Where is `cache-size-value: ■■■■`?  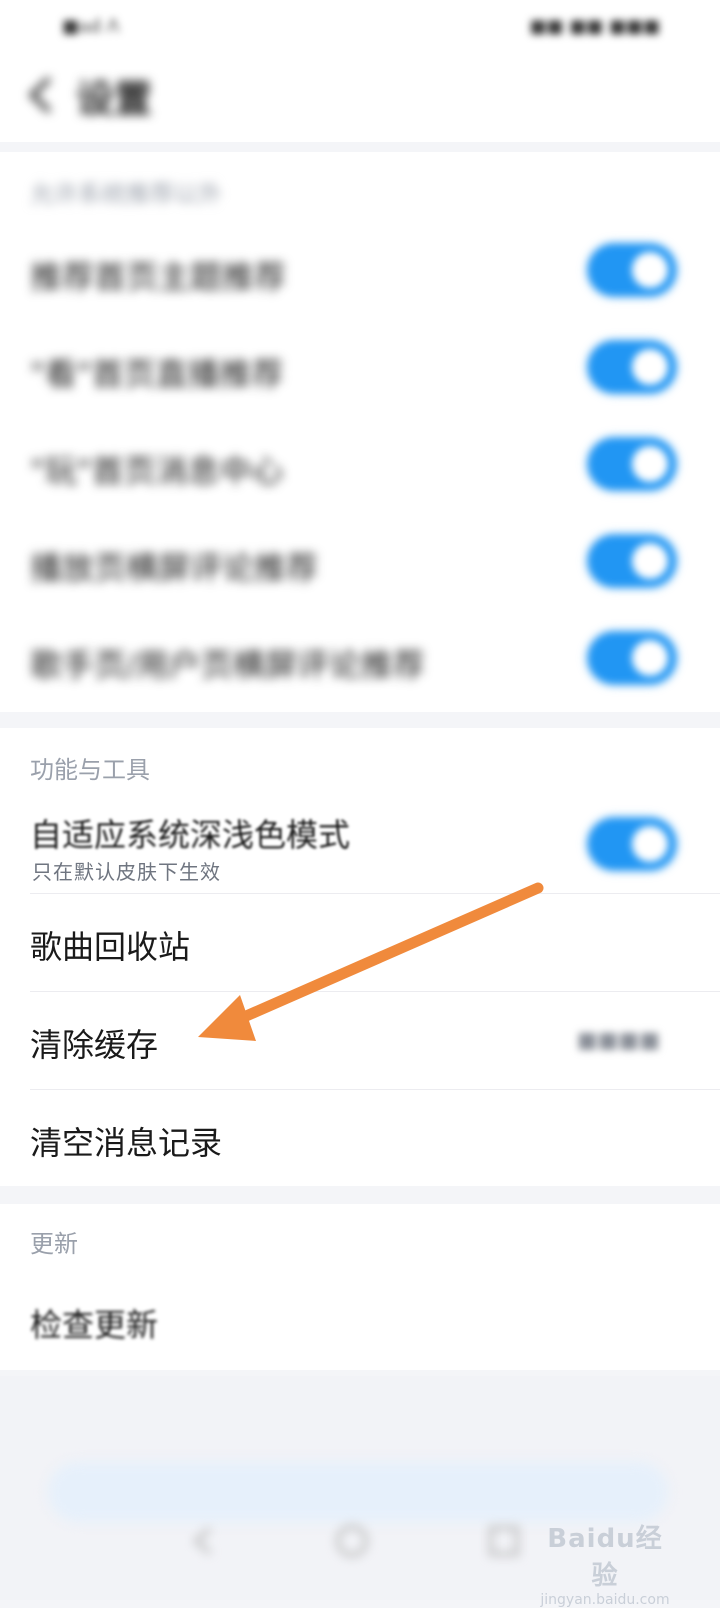 cache-size-value: ■■■■ is located at coordinates (618, 1040).